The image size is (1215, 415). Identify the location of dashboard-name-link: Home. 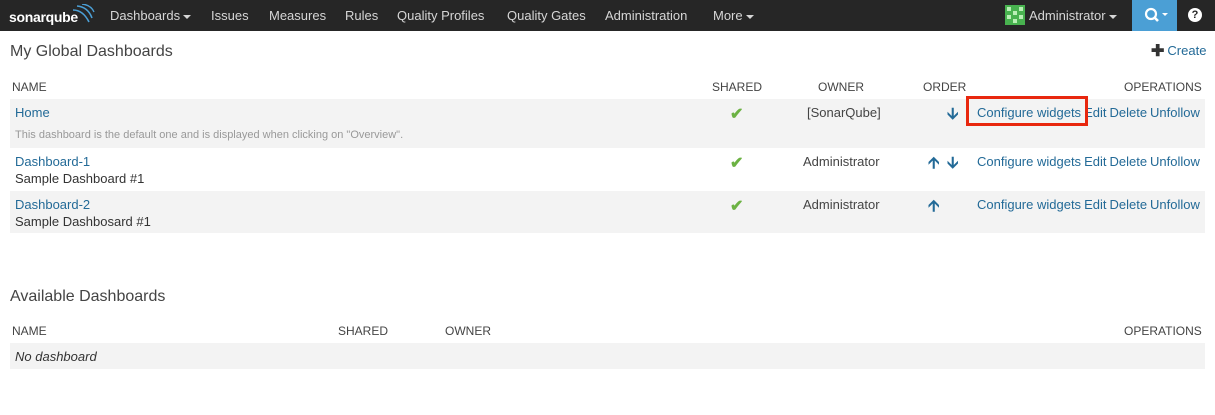
(32, 112).